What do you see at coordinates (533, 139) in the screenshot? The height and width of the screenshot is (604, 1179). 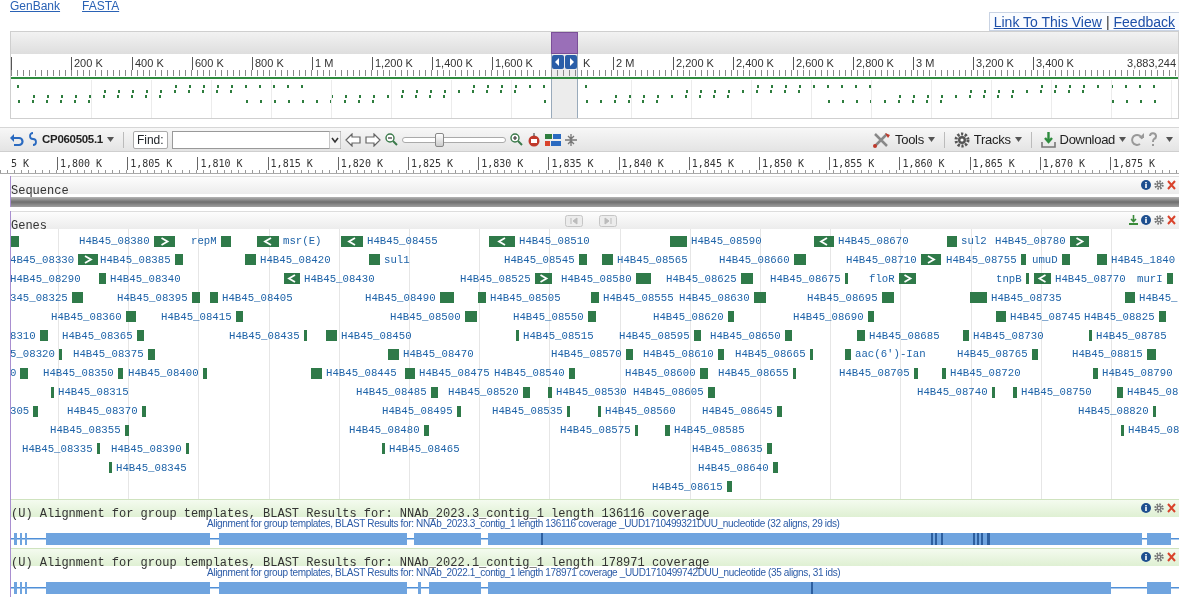 I see `marker-icon` at bounding box center [533, 139].